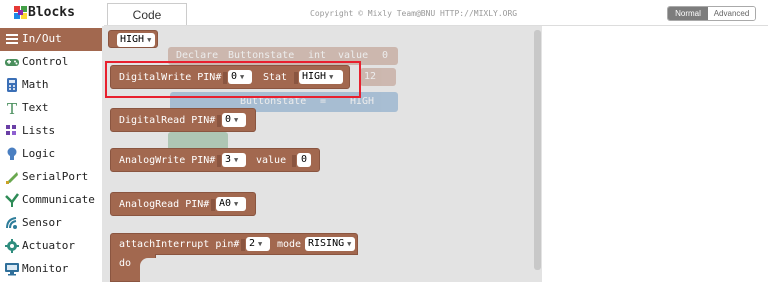  I want to click on sidebar-item-label: Control, so click(45, 61).